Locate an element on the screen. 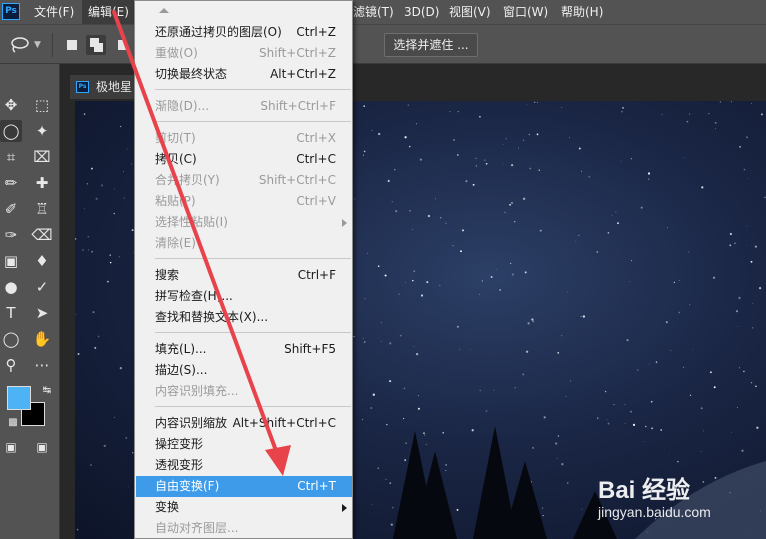  more-tools-icon: ⋯ is located at coordinates (42, 365).